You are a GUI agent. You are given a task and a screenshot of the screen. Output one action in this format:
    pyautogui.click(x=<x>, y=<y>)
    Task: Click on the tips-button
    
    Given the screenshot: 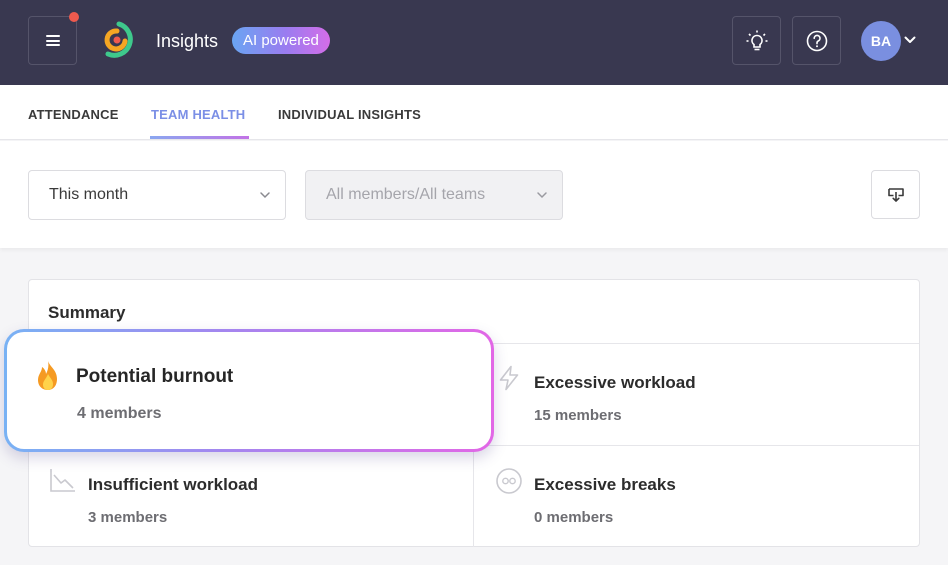 What is the action you would take?
    pyautogui.click(x=756, y=40)
    